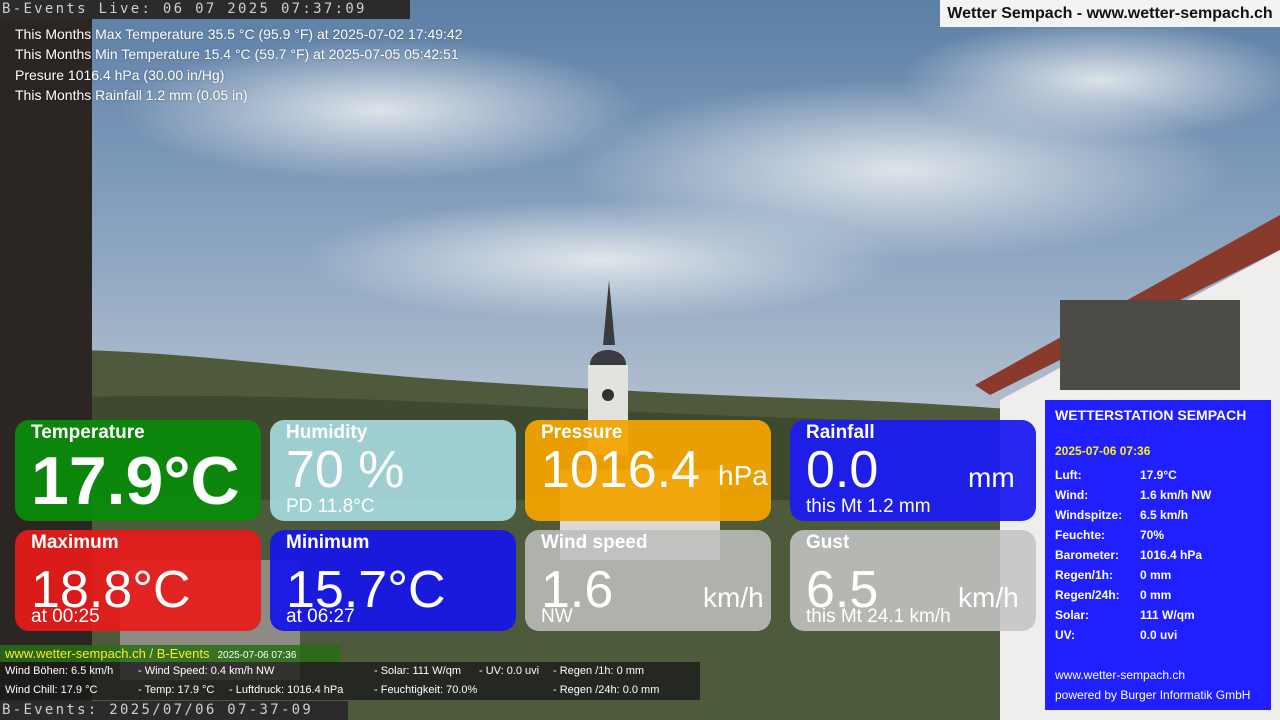  Describe the element at coordinates (1087, 555) in the screenshot. I see `station-label: Barometer:` at that location.